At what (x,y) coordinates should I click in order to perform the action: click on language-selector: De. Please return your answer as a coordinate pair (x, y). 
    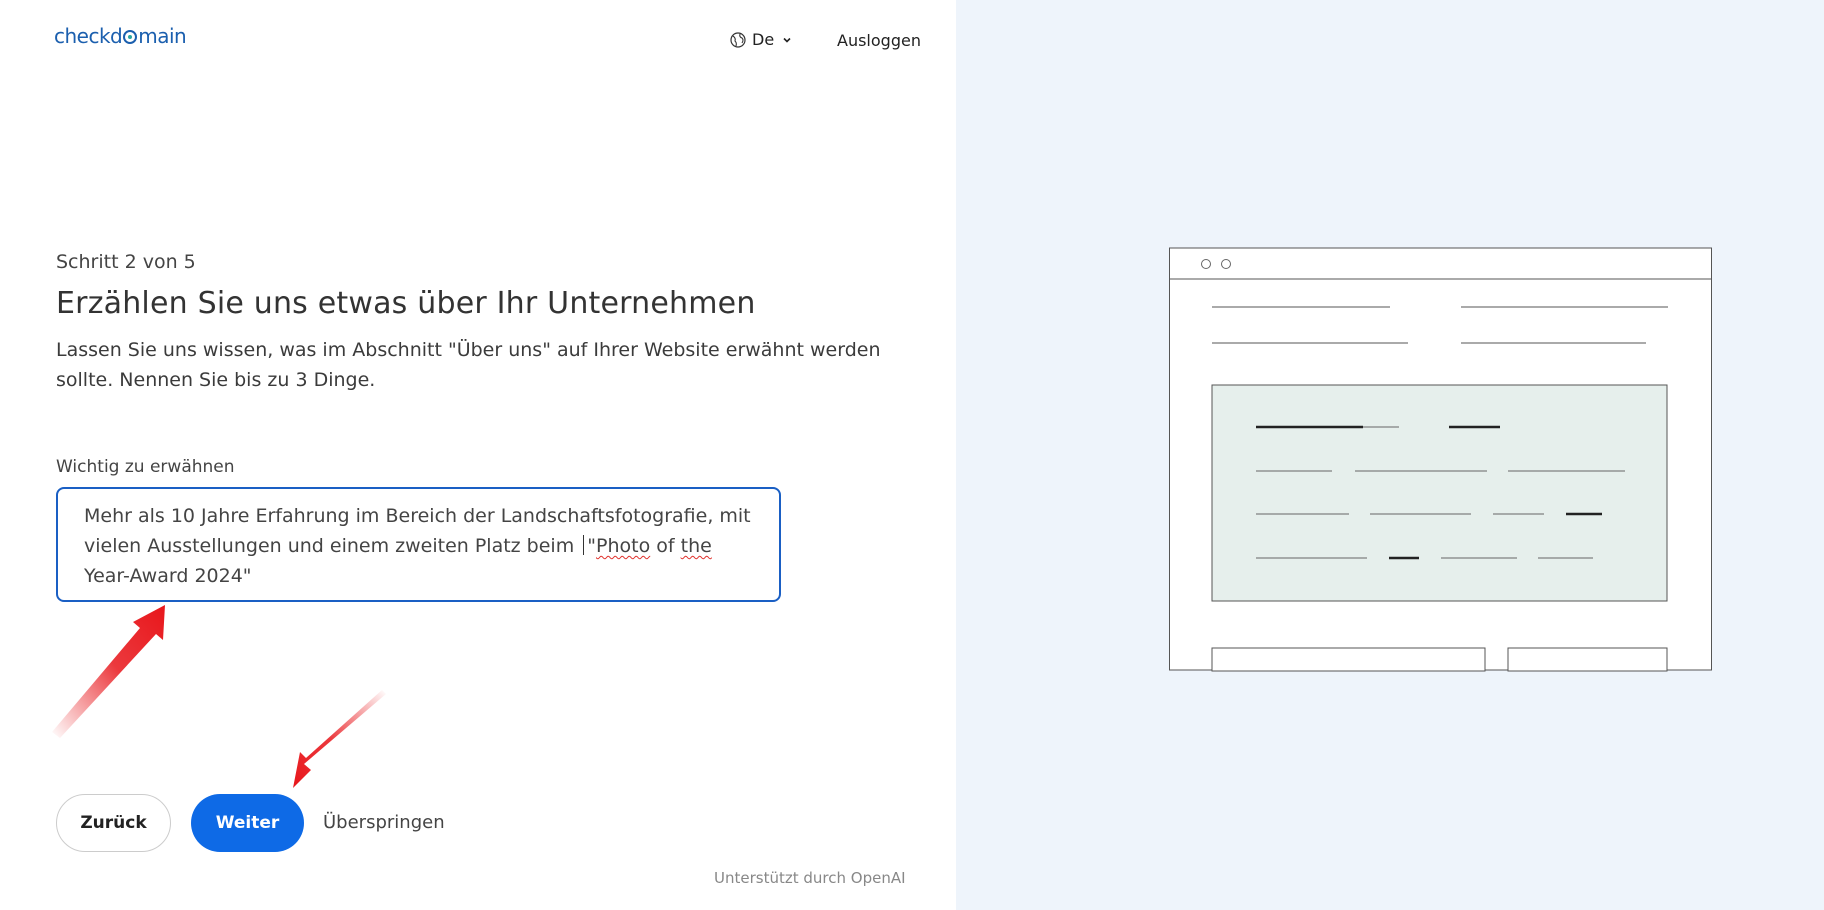
    Looking at the image, I should click on (761, 39).